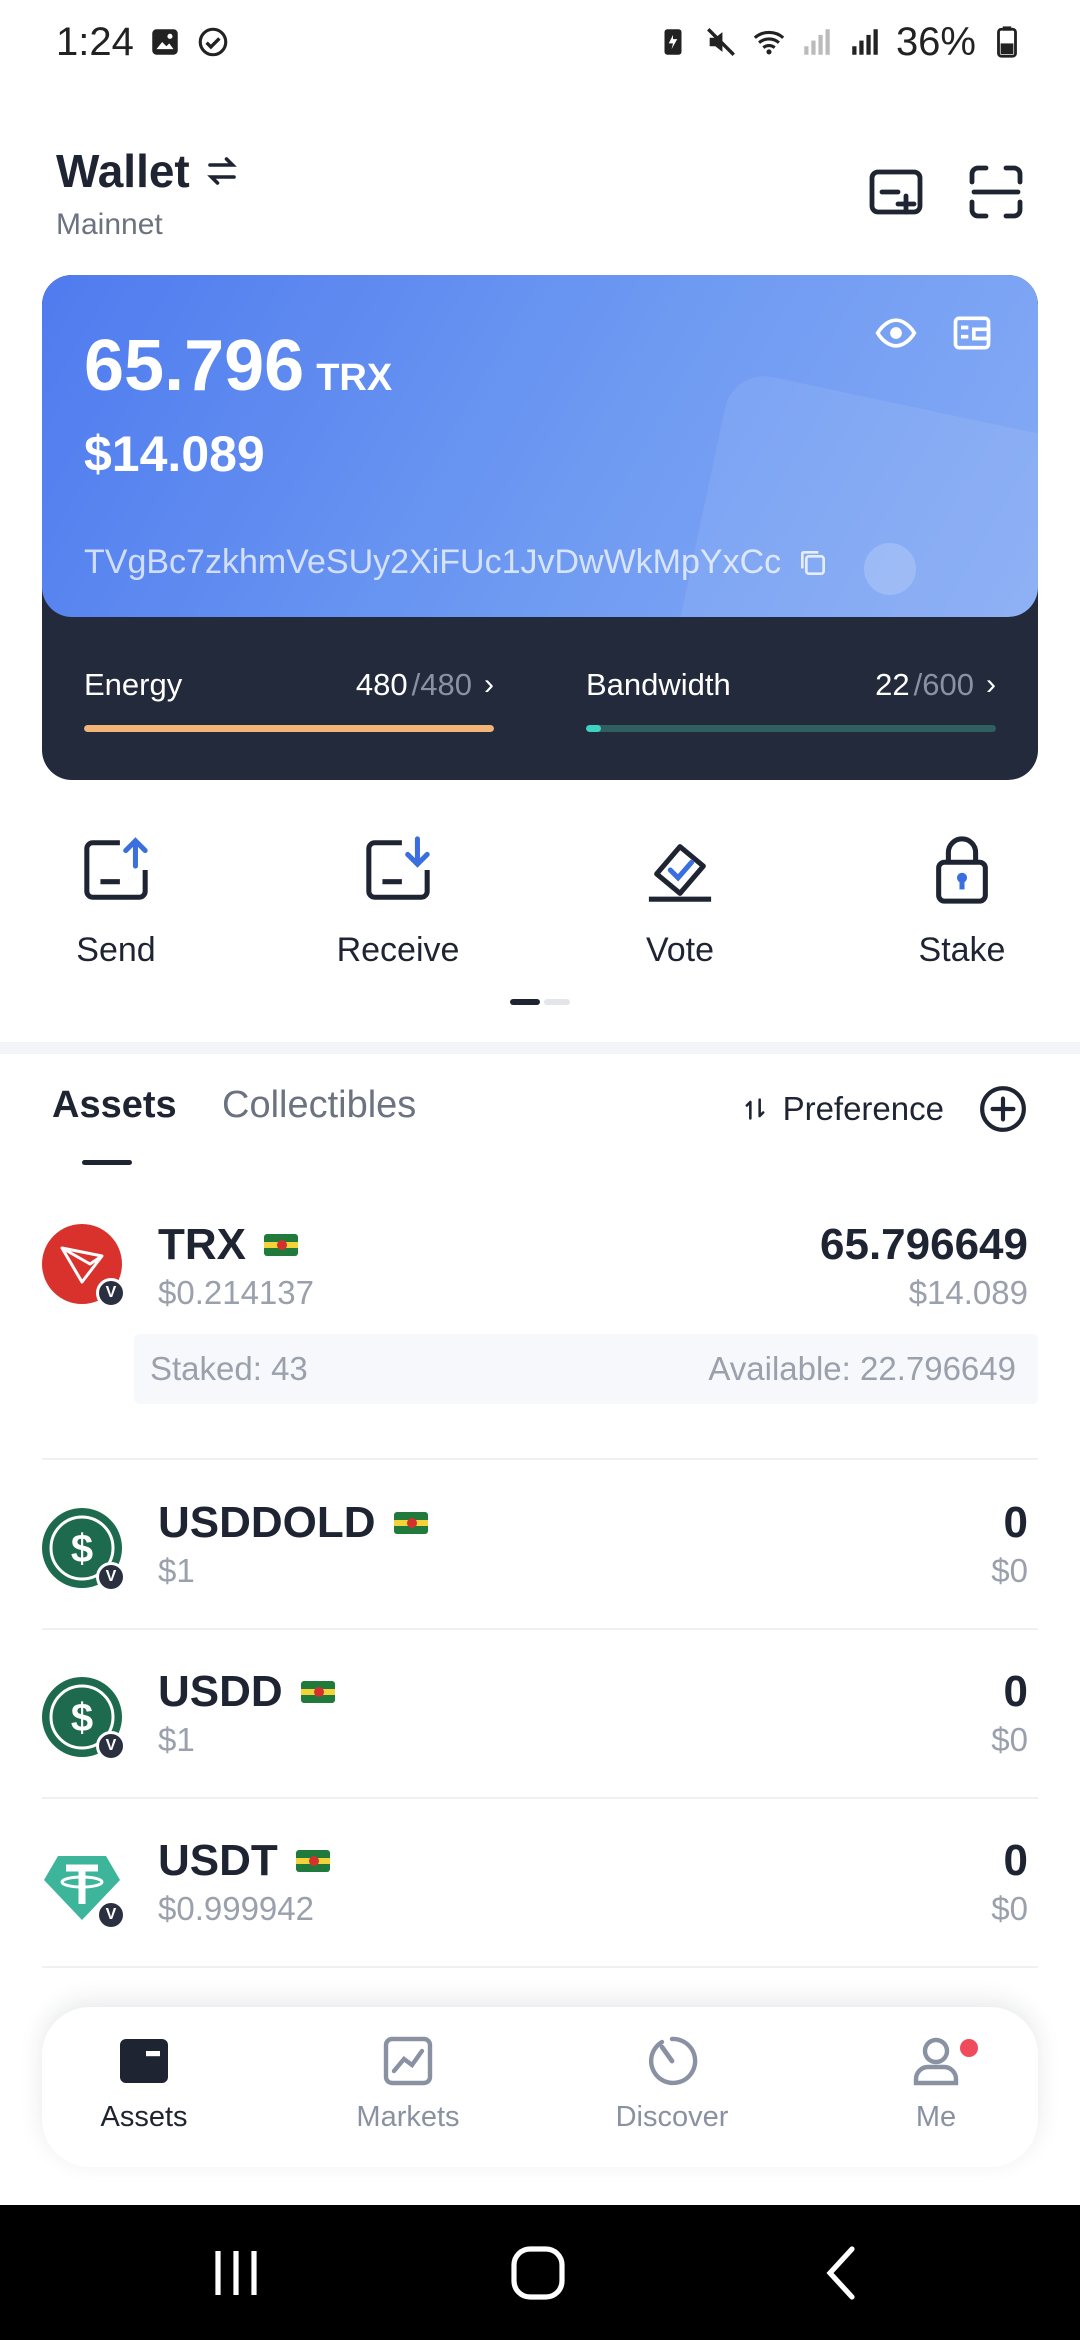 The width and height of the screenshot is (1080, 2340). I want to click on nav-assets-label: Assets, so click(144, 2117).